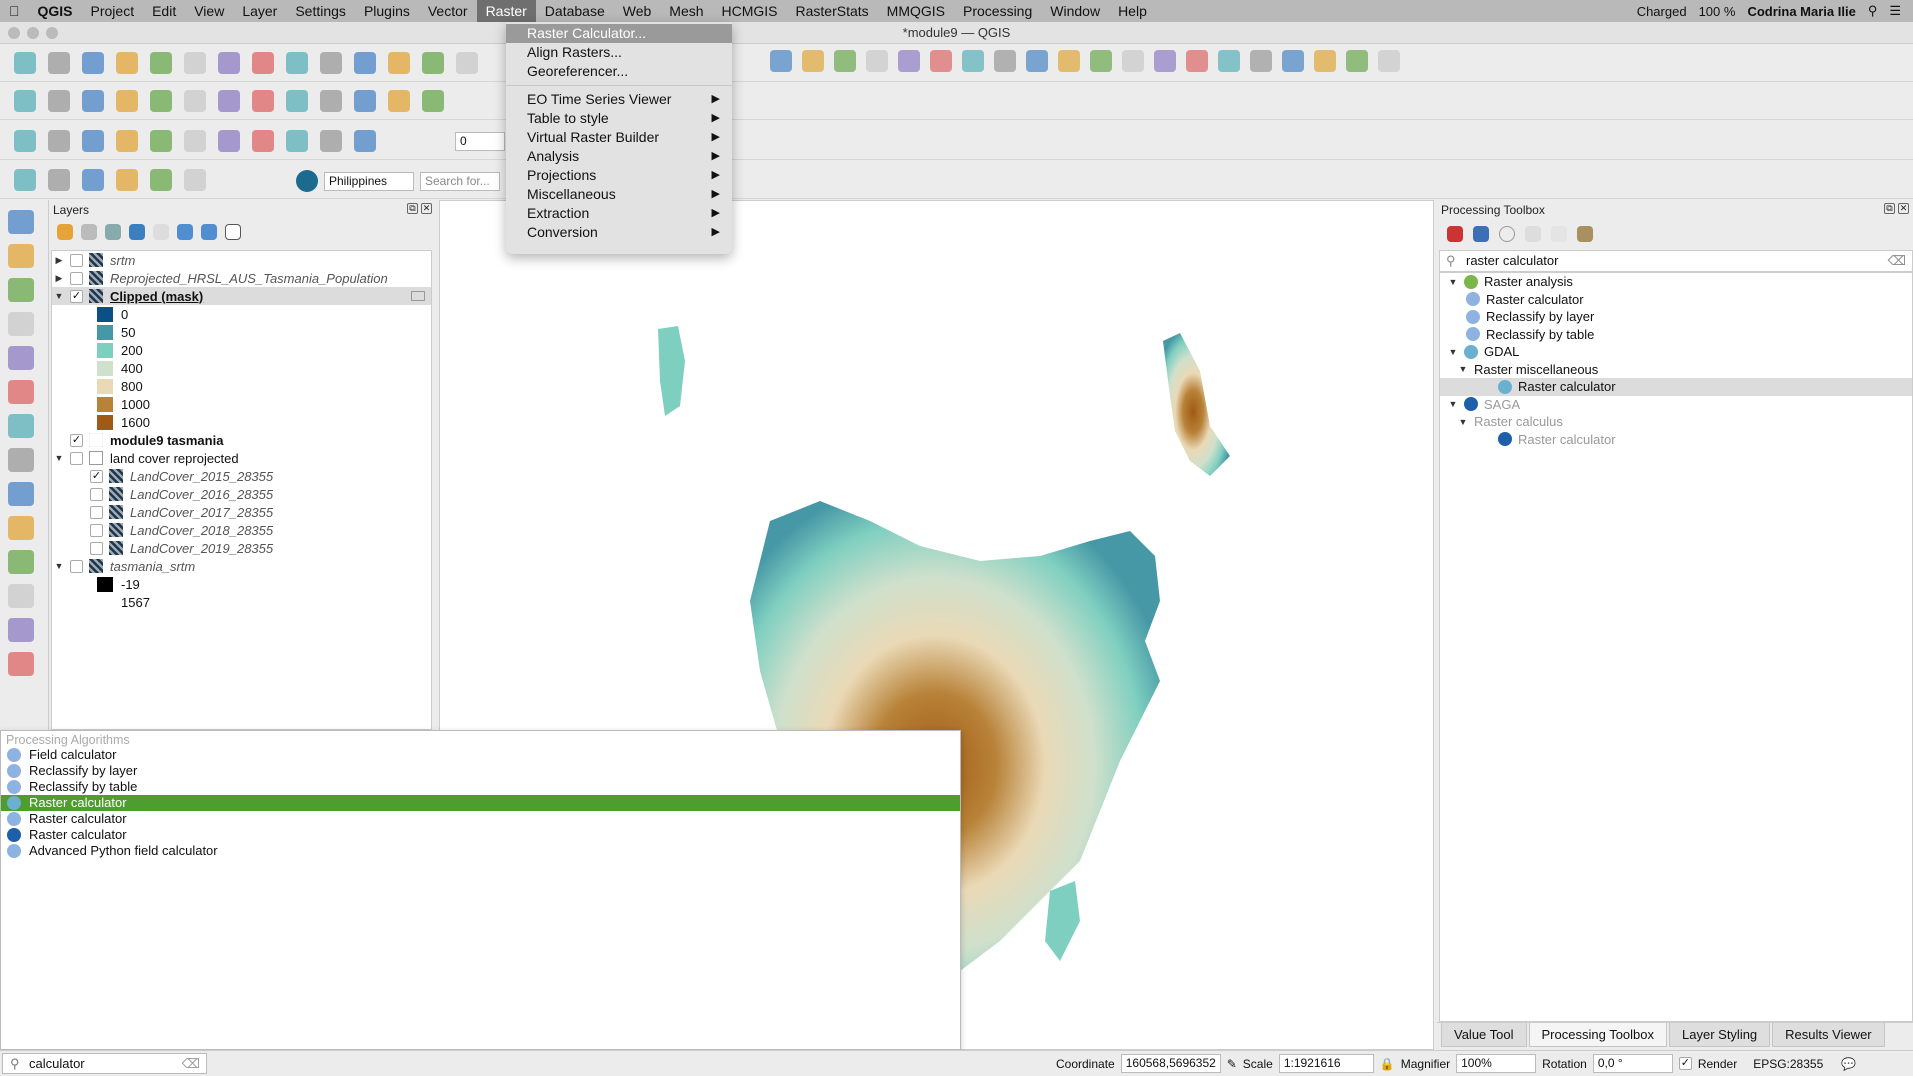  I want to click on expand-all-icon, so click(185, 232).